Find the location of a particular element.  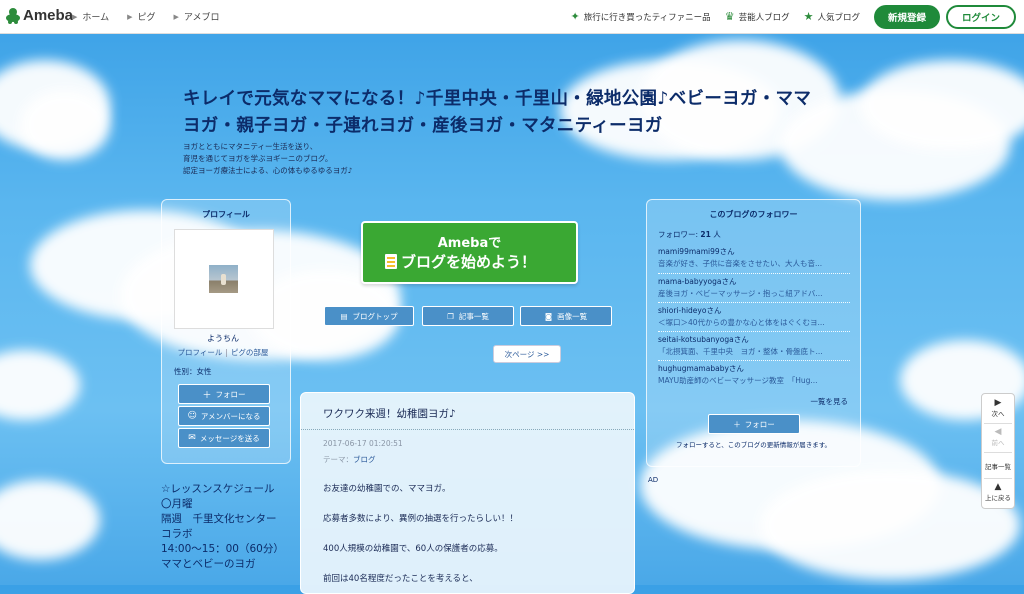

profile-link: プロフィール is located at coordinates (200, 352).